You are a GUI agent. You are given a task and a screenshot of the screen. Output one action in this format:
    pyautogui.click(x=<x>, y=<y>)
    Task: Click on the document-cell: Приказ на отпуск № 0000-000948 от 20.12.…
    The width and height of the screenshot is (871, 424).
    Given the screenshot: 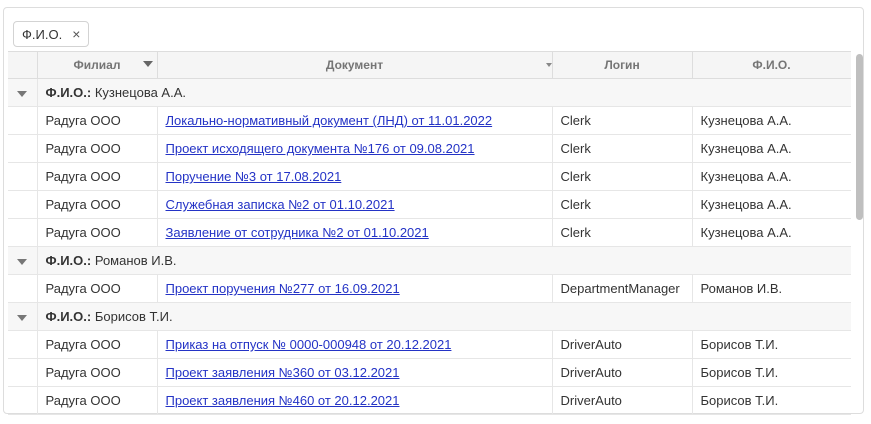 What is the action you would take?
    pyautogui.click(x=355, y=344)
    